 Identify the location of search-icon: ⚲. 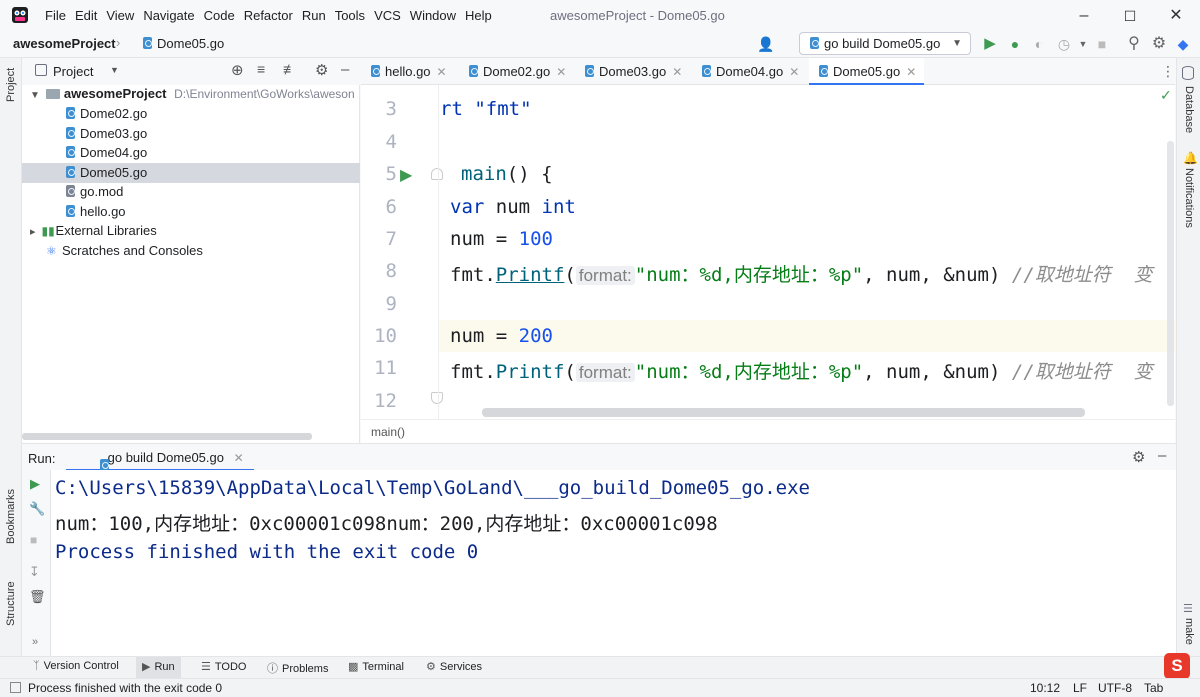
(1134, 44).